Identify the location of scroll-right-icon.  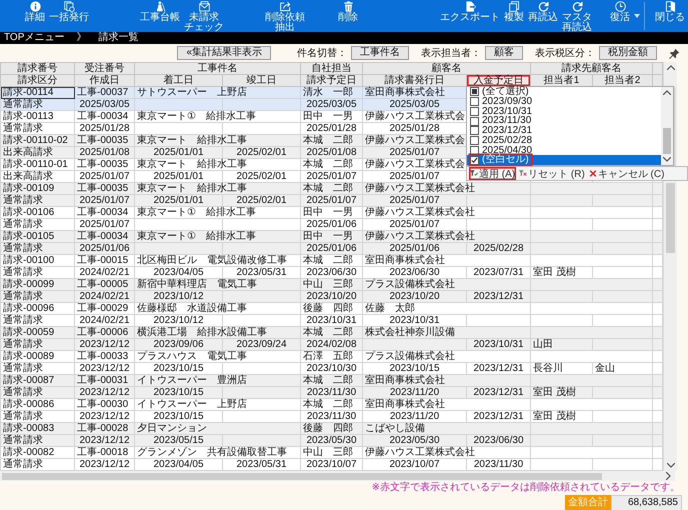
(668, 476).